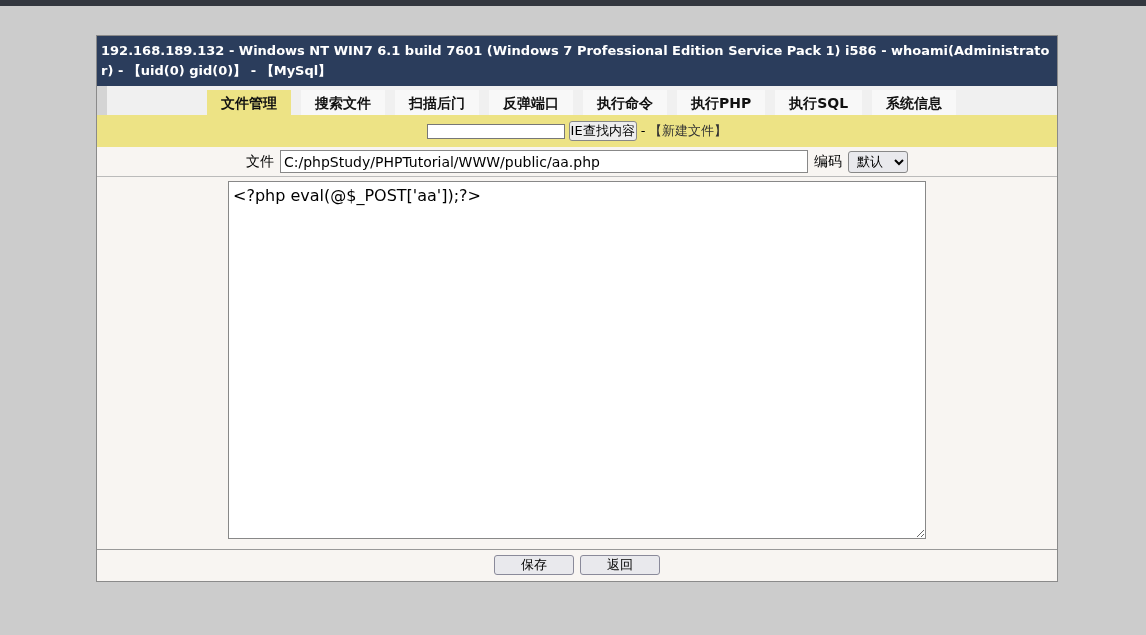 This screenshot has width=1146, height=635. What do you see at coordinates (878, 161) in the screenshot?
I see `encoding-dropdown: 默认` at bounding box center [878, 161].